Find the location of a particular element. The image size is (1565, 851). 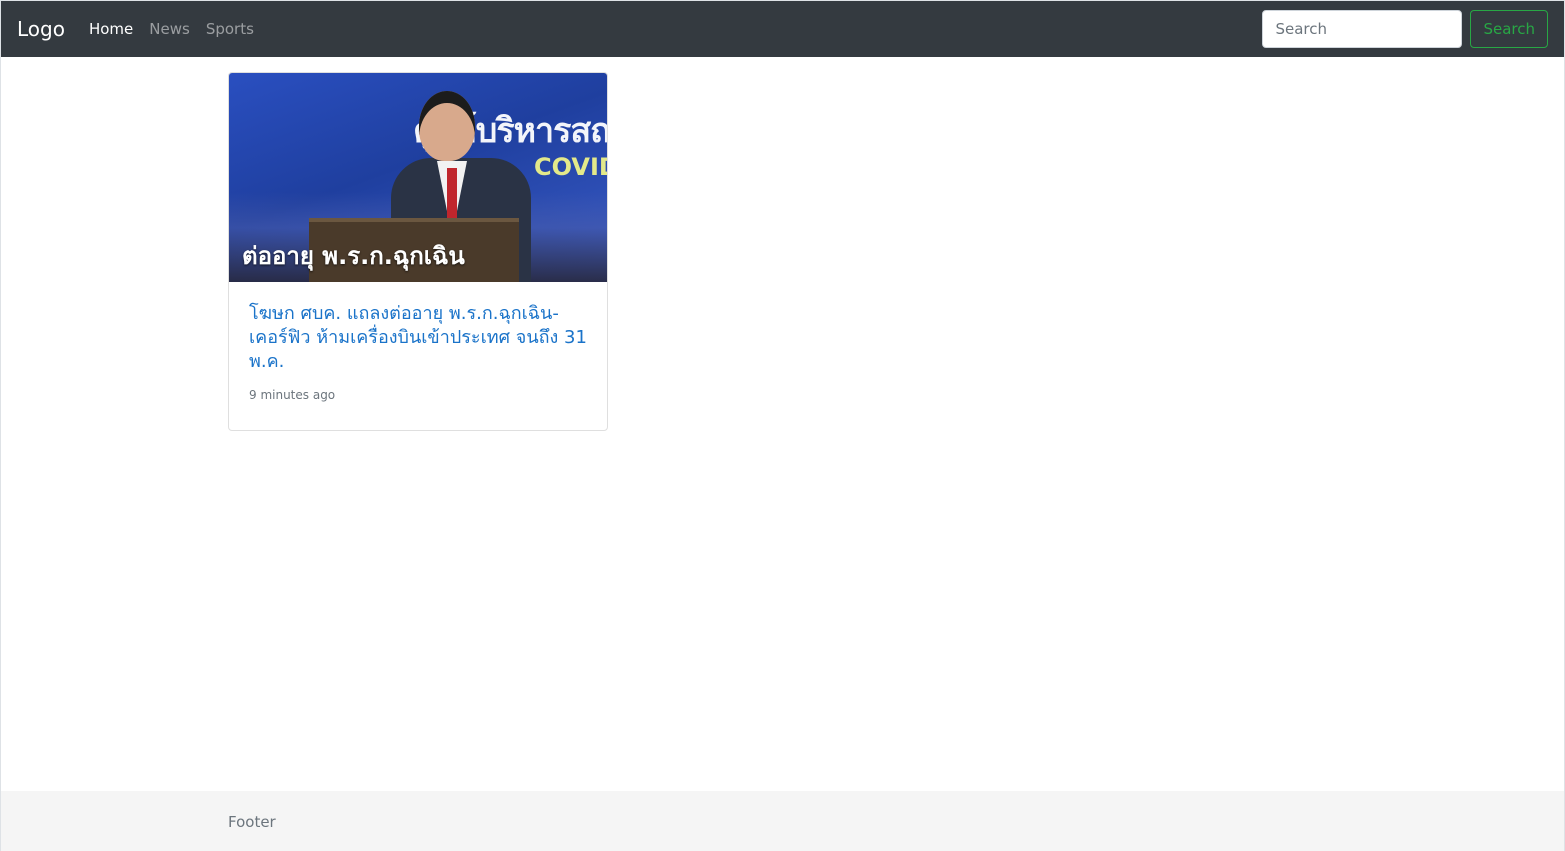

search-form: Search is located at coordinates (1405, 29).